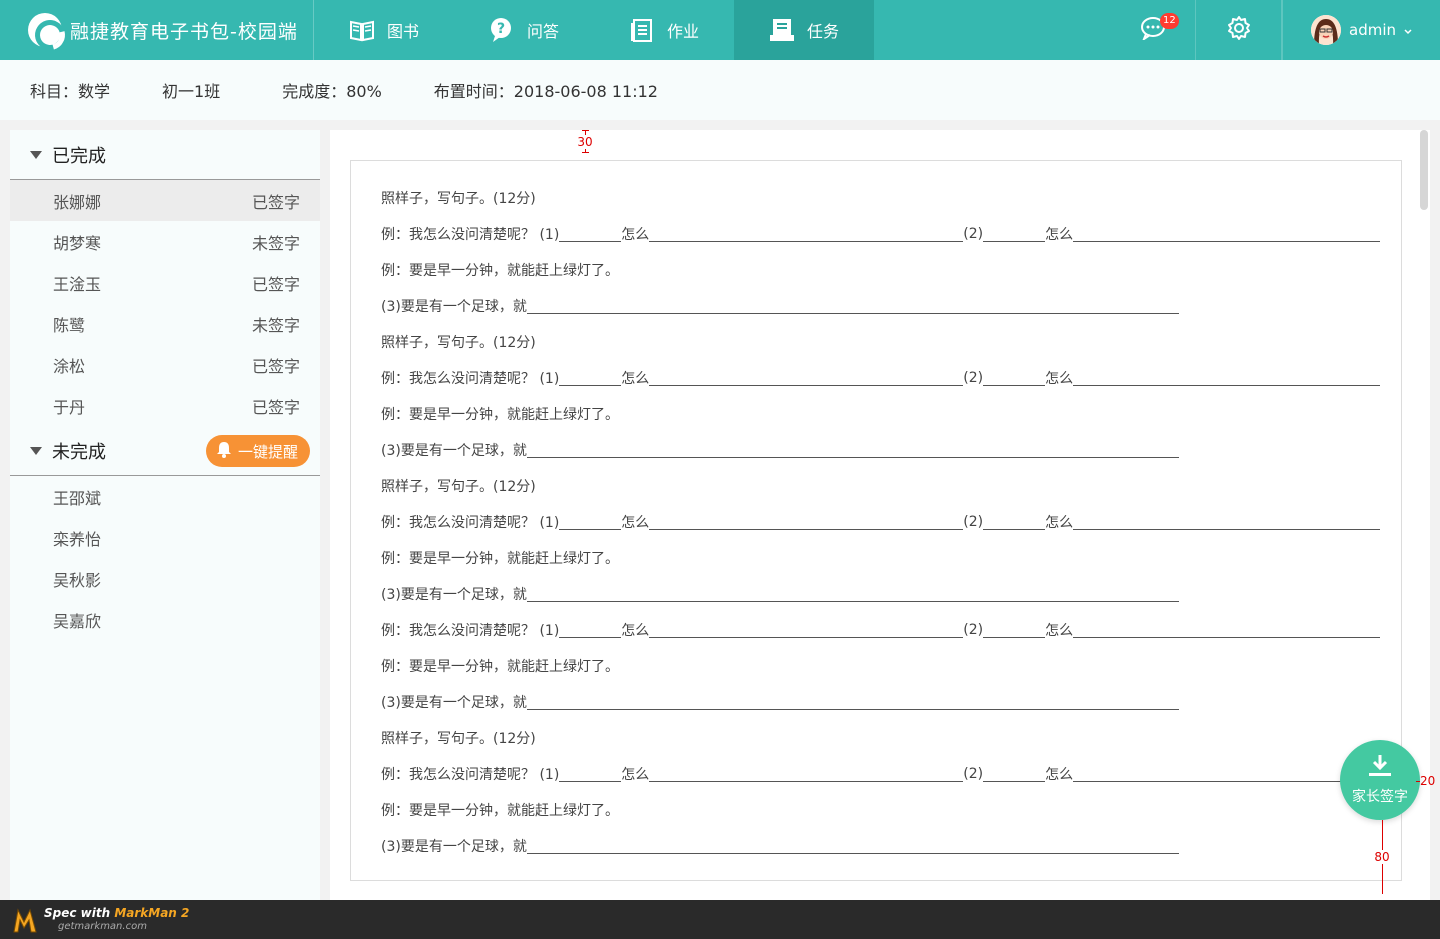 The width and height of the screenshot is (1440, 939). I want to click on student-name: 吴秋影, so click(77, 580).